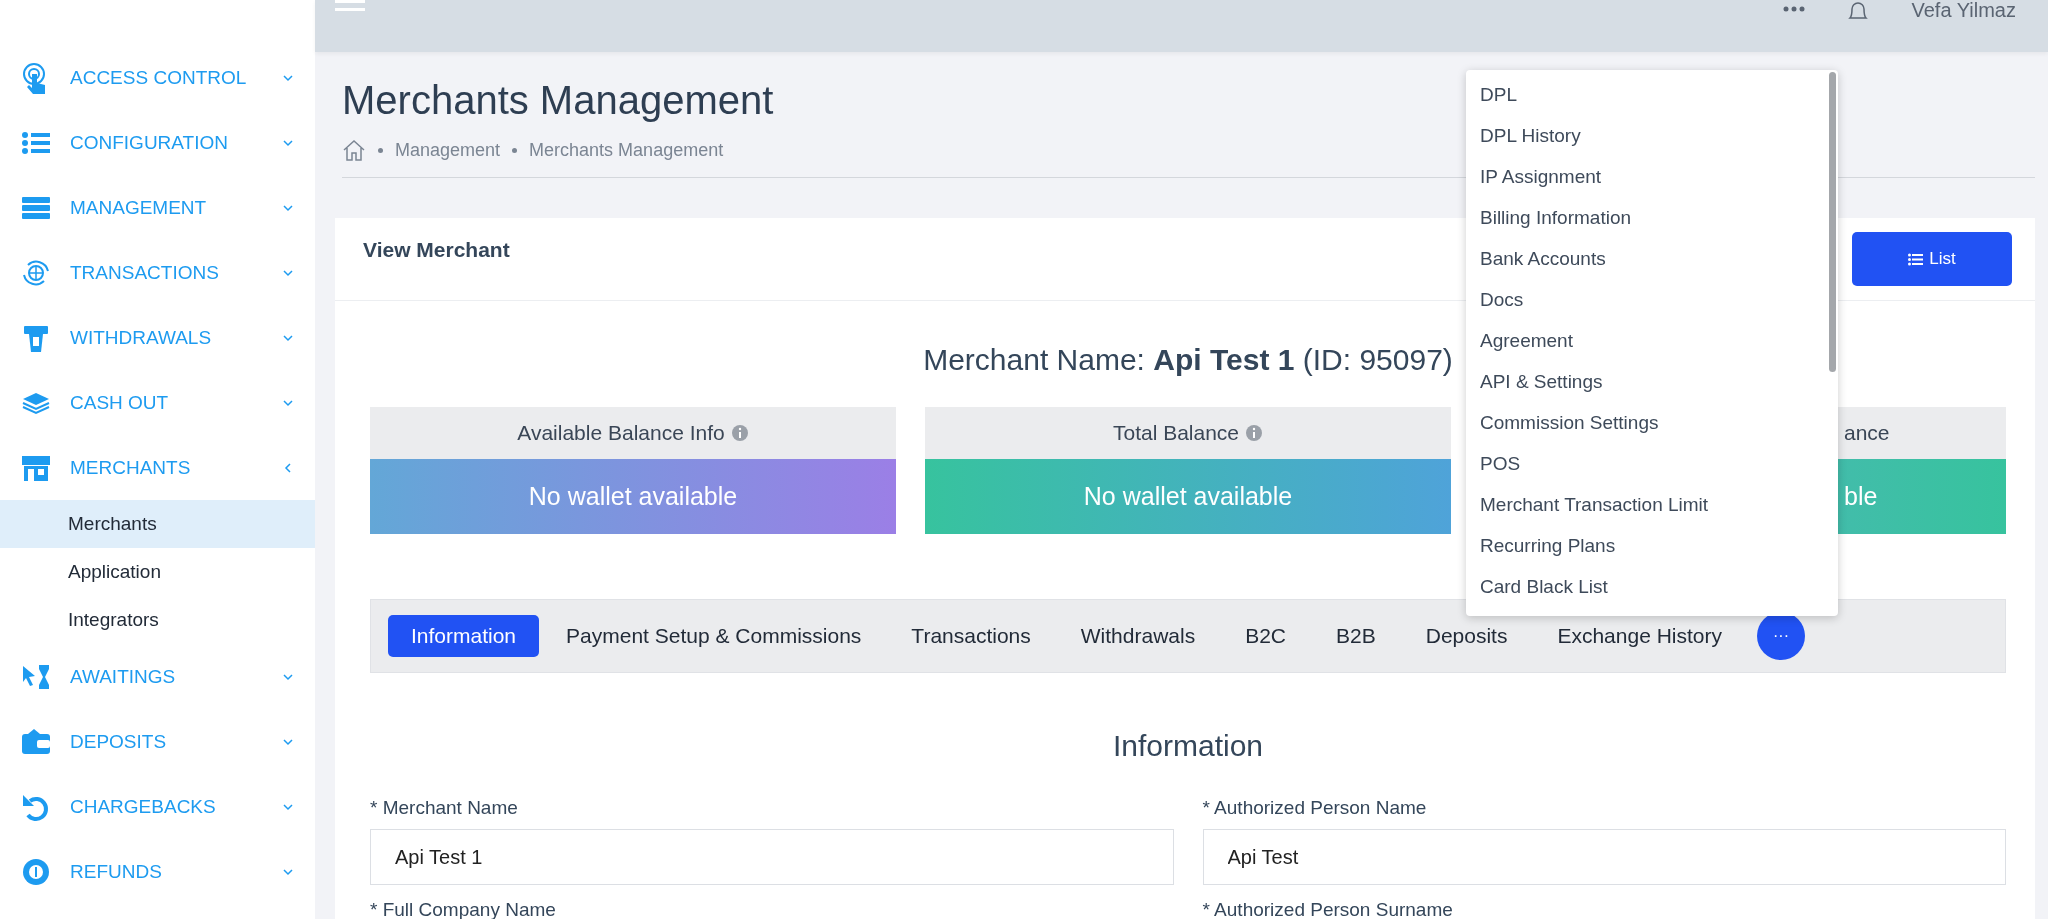 The width and height of the screenshot is (2048, 919). I want to click on sidebar-subitem: Application, so click(157, 572).